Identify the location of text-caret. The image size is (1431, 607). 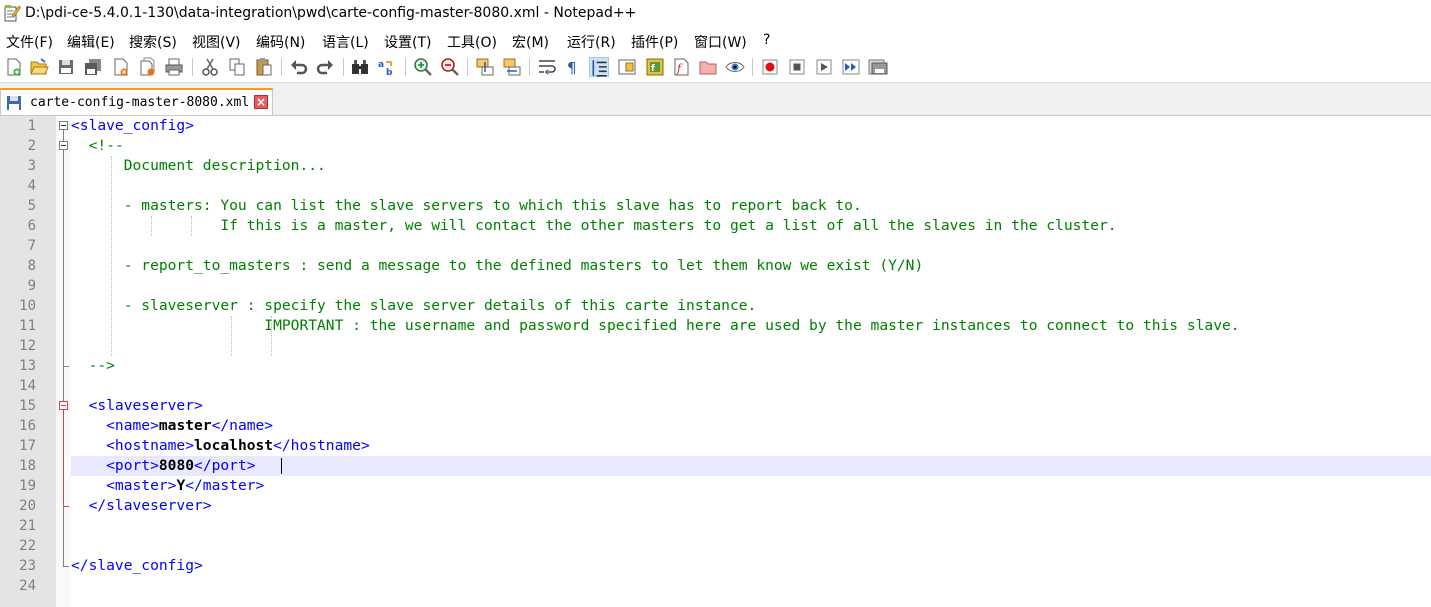
(281, 466).